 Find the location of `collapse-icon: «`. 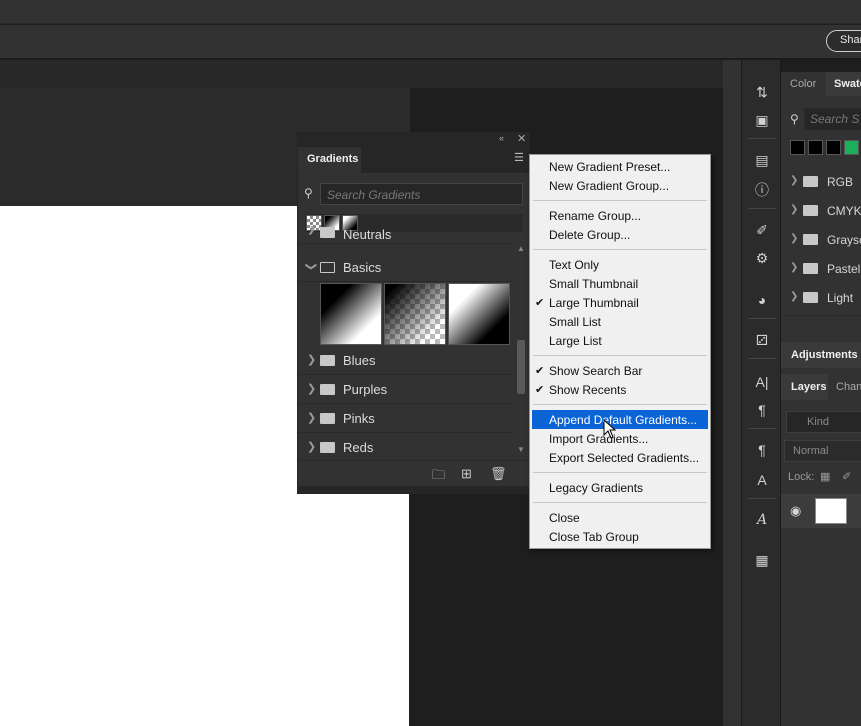

collapse-icon: « is located at coordinates (501, 138).